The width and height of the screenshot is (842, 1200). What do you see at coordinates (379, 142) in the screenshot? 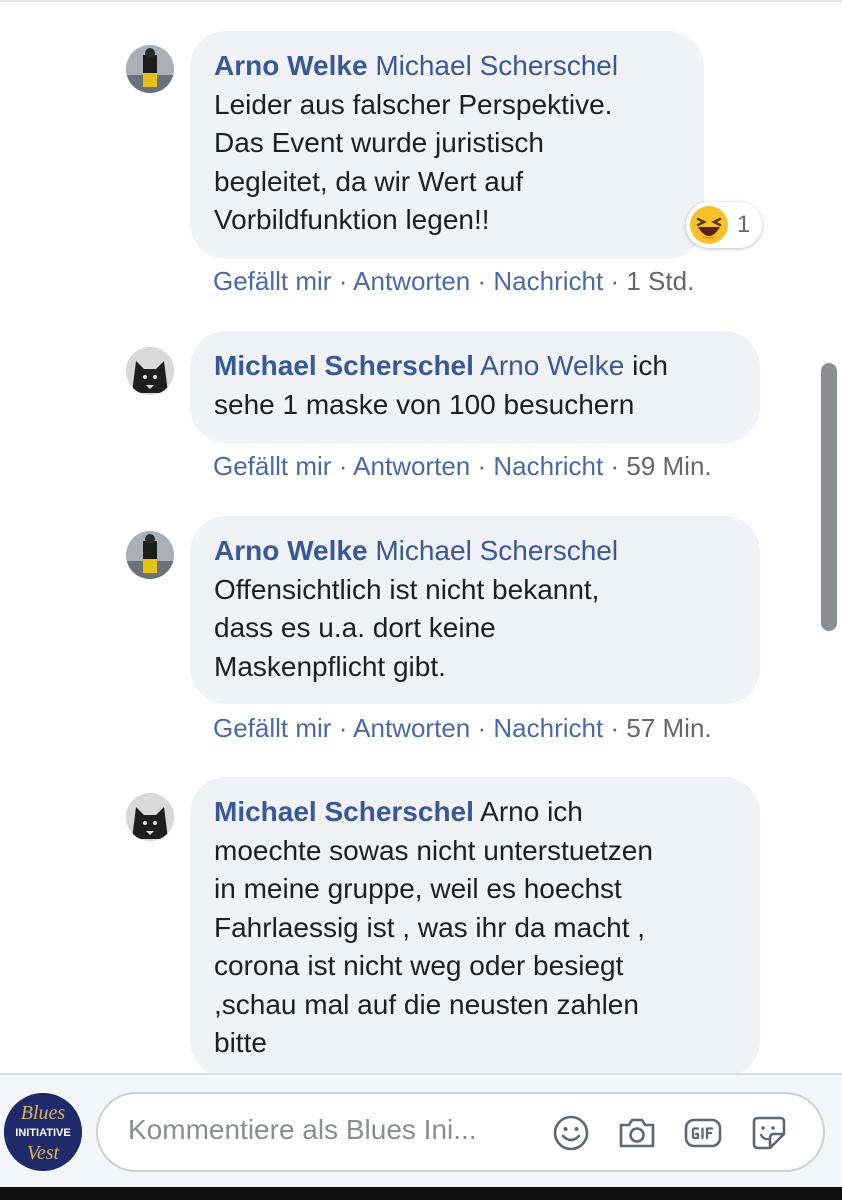
I see `comment-line: Das Event wurde juristisch` at bounding box center [379, 142].